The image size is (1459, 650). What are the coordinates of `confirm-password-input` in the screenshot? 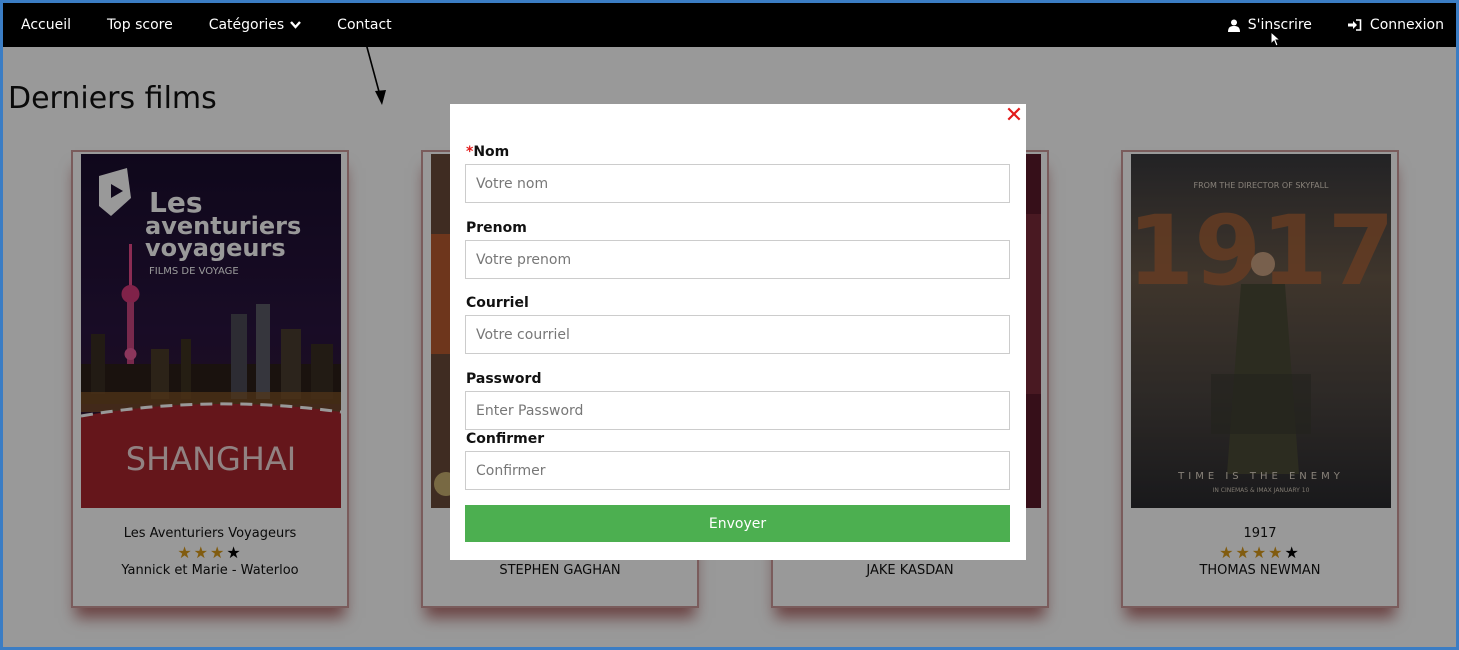 It's located at (737, 470).